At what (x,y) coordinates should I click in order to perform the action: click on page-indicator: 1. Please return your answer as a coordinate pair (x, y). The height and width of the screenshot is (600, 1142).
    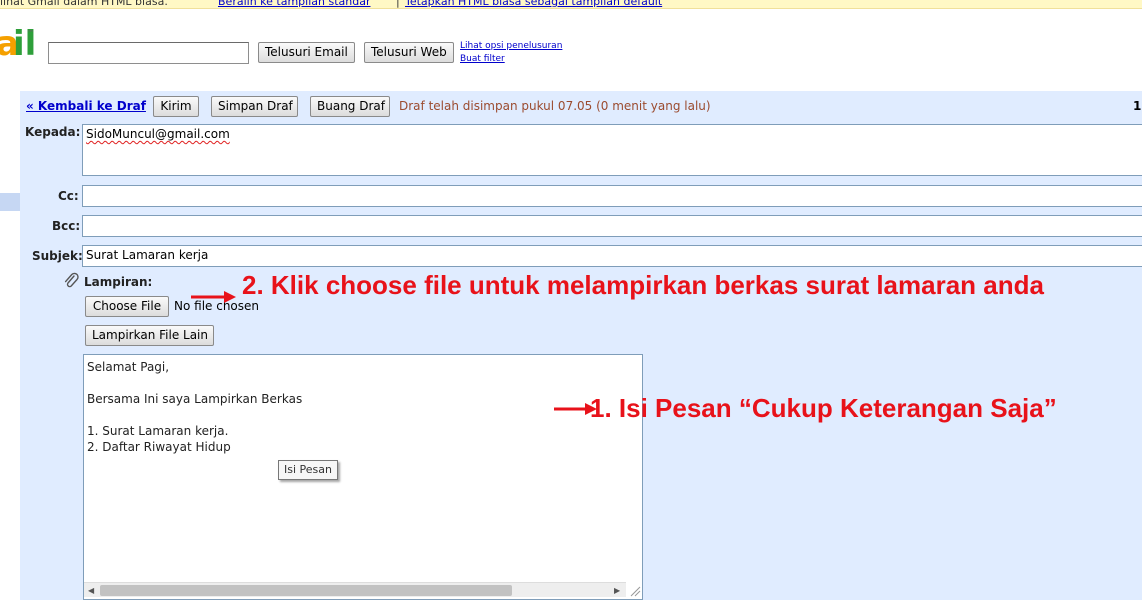
    Looking at the image, I should click on (1137, 106).